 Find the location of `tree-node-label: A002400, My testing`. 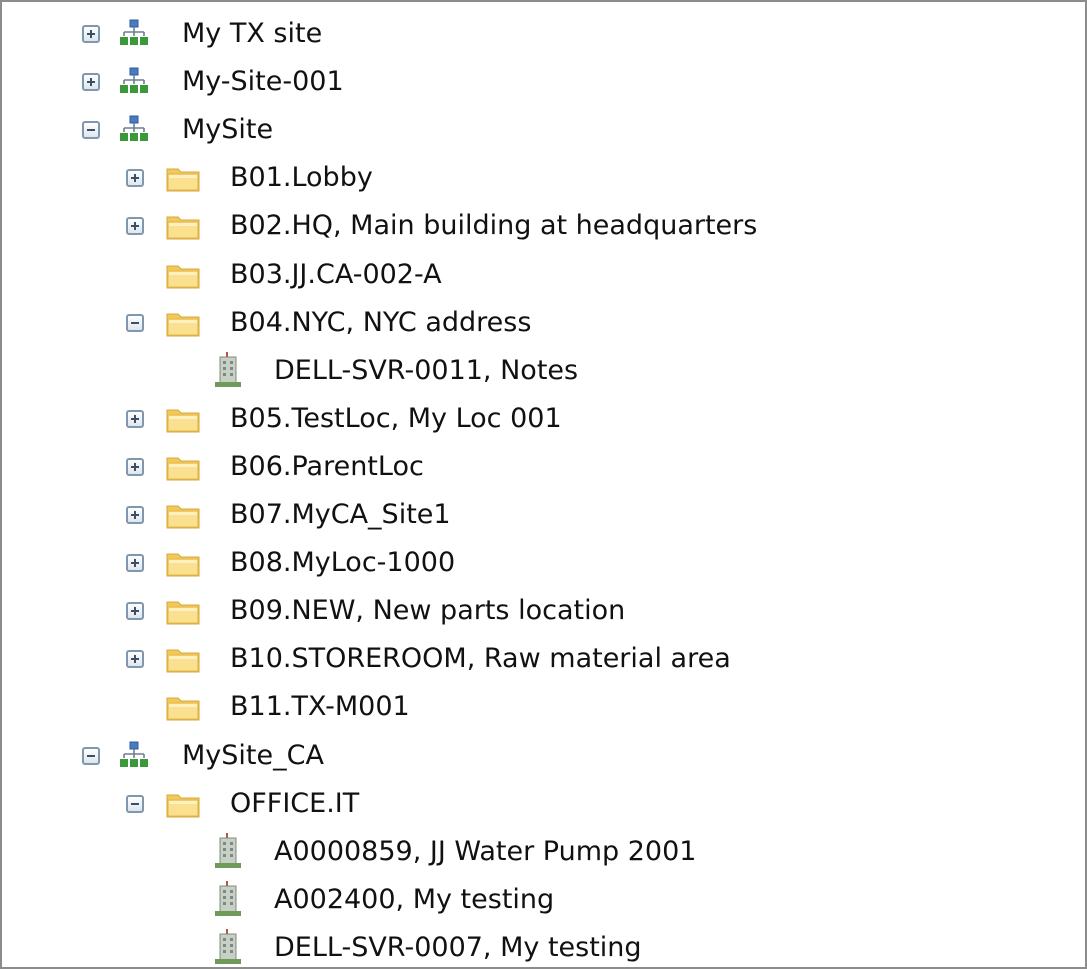

tree-node-label: A002400, My testing is located at coordinates (414, 899).